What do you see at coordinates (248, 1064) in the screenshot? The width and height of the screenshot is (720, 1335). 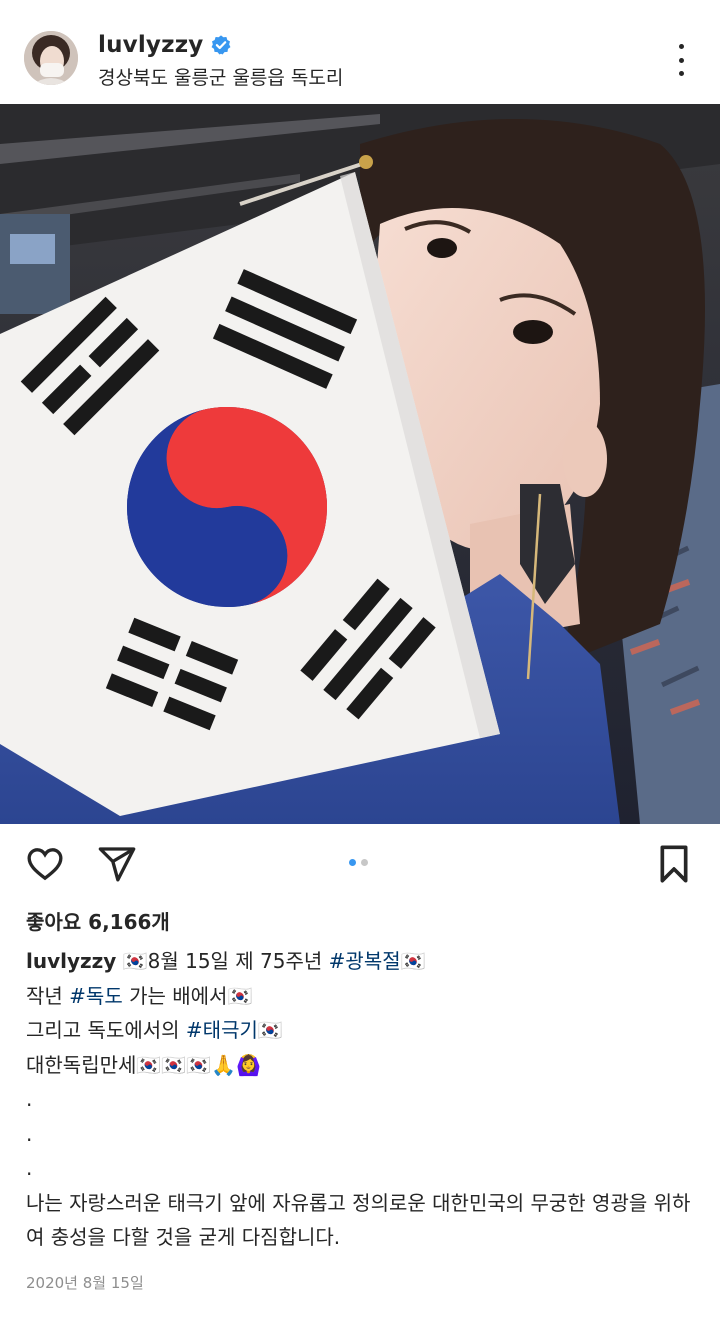 I see `woman-emoji: 🙆‍♀️` at bounding box center [248, 1064].